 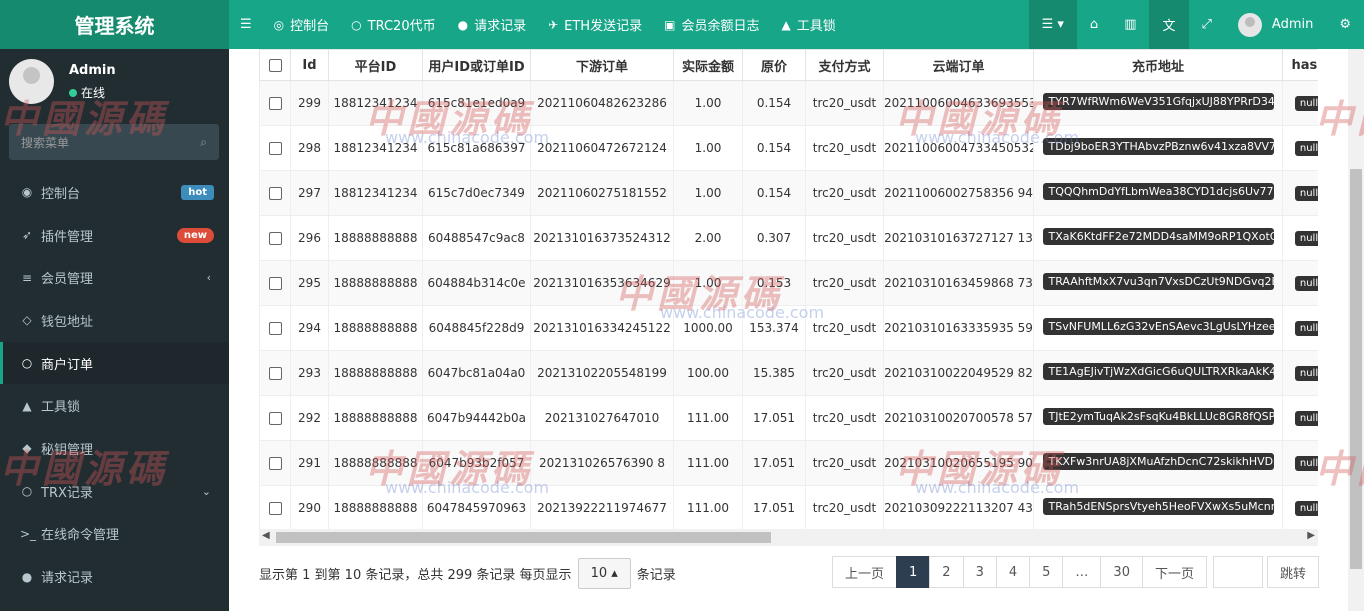 I want to click on hash-tag: null, so click(x=1306, y=463).